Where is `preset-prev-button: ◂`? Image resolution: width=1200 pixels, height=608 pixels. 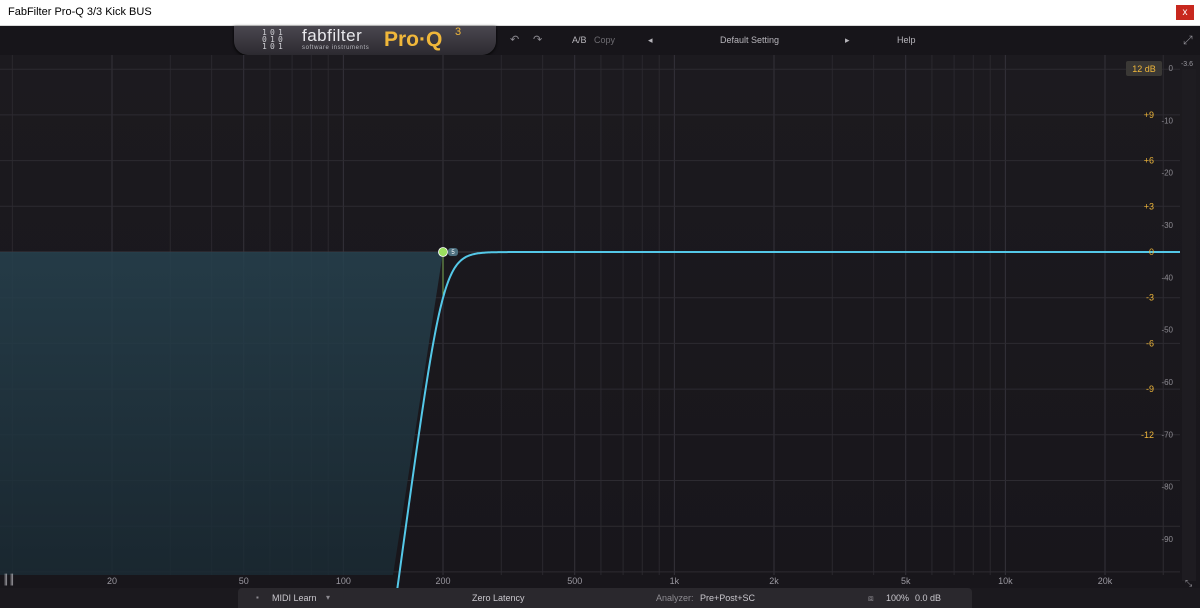 preset-prev-button: ◂ is located at coordinates (650, 40).